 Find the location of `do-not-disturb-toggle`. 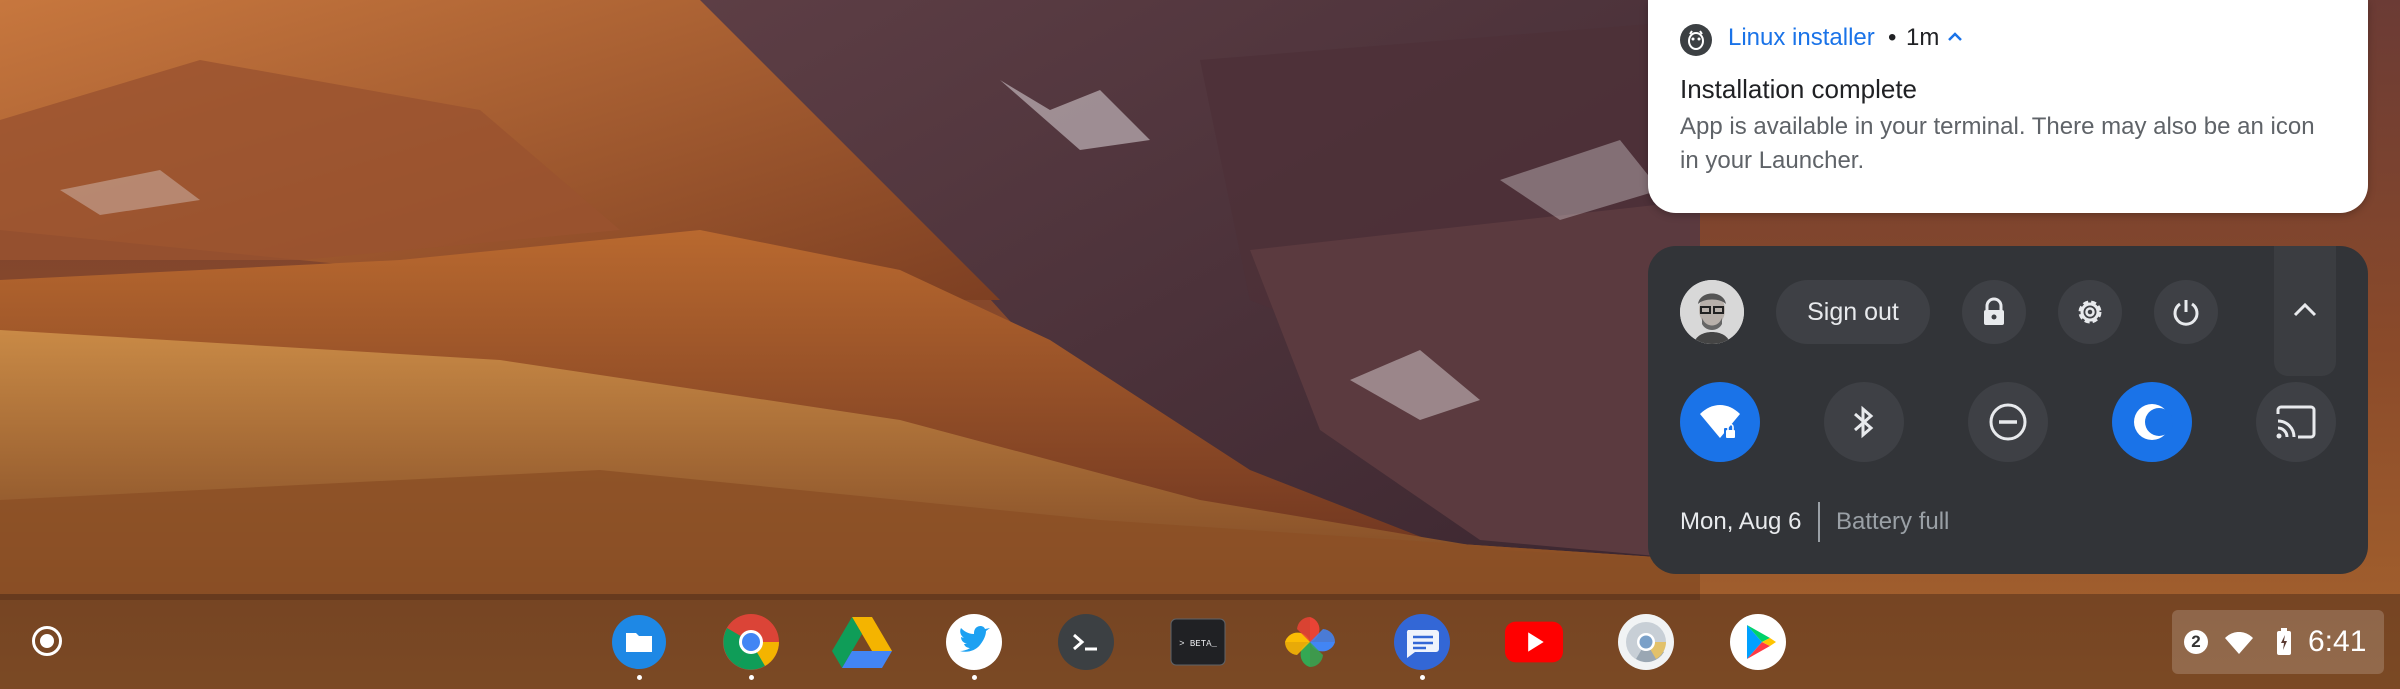

do-not-disturb-toggle is located at coordinates (2008, 422).